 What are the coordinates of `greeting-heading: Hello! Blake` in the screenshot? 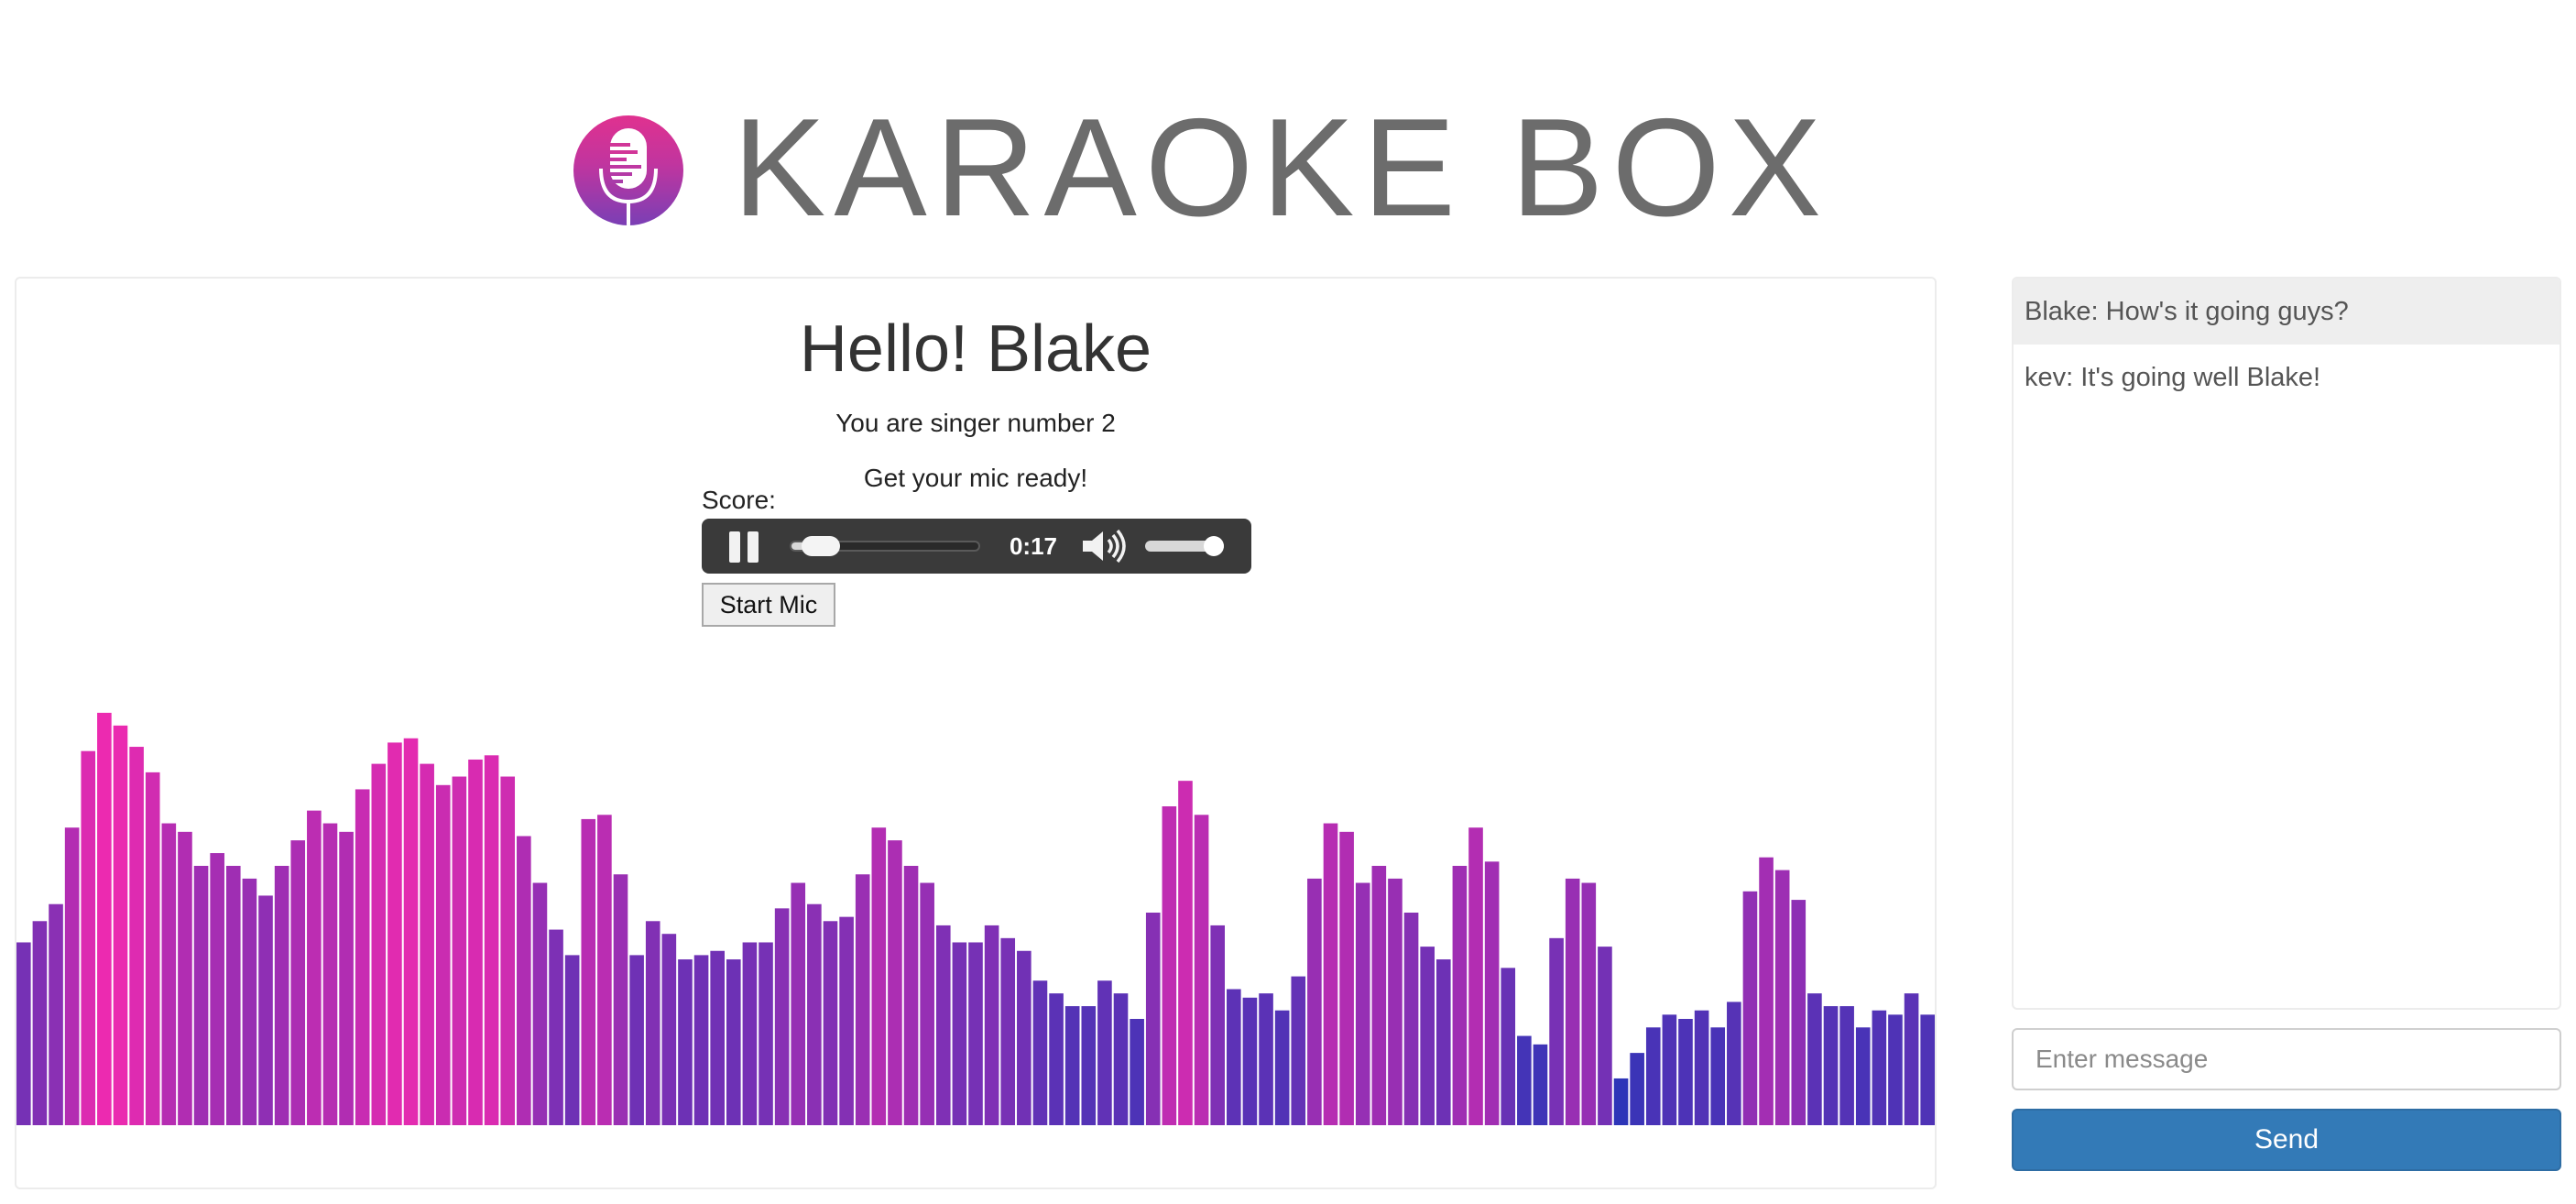 It's located at (976, 349).